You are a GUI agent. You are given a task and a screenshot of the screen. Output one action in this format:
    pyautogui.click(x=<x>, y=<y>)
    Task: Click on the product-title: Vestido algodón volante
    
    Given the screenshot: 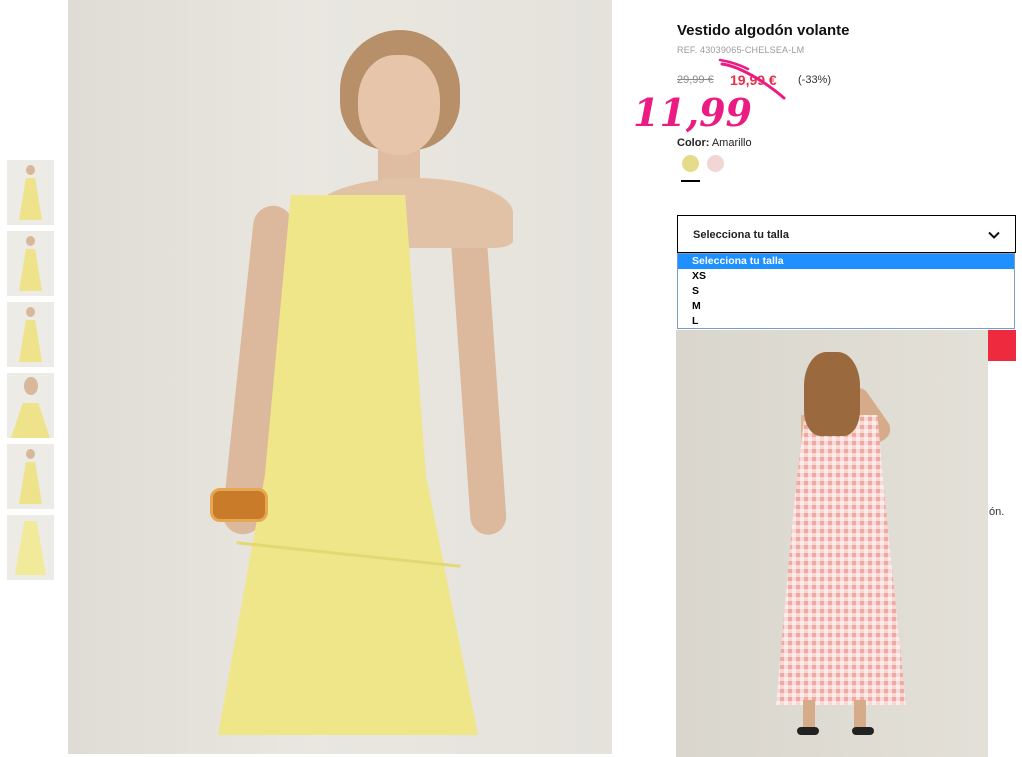 What is the action you would take?
    pyautogui.click(x=763, y=30)
    